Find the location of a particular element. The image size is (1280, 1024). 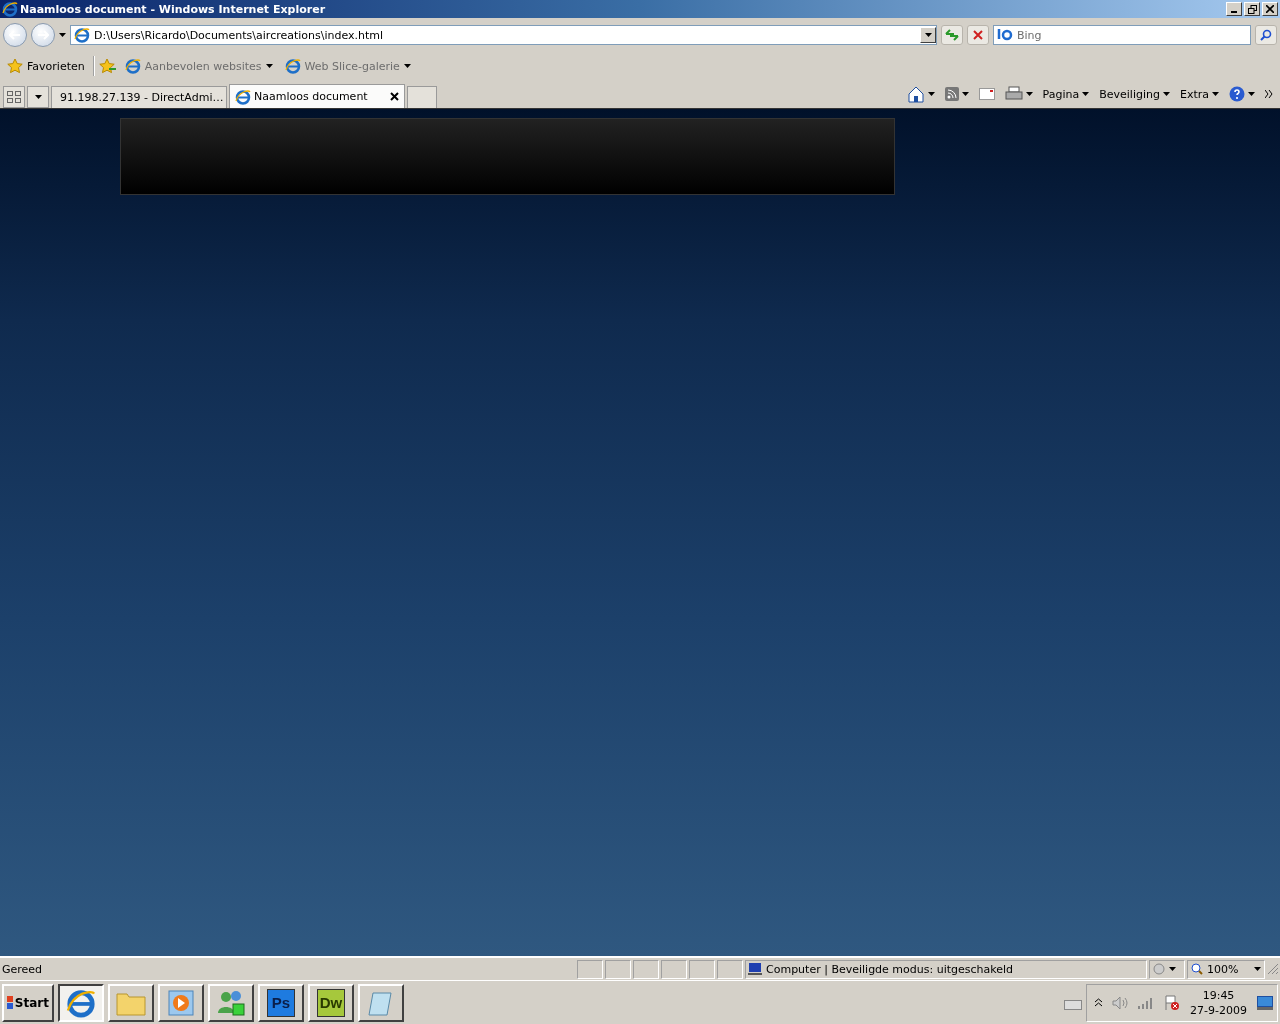

forward-button is located at coordinates (43, 35).